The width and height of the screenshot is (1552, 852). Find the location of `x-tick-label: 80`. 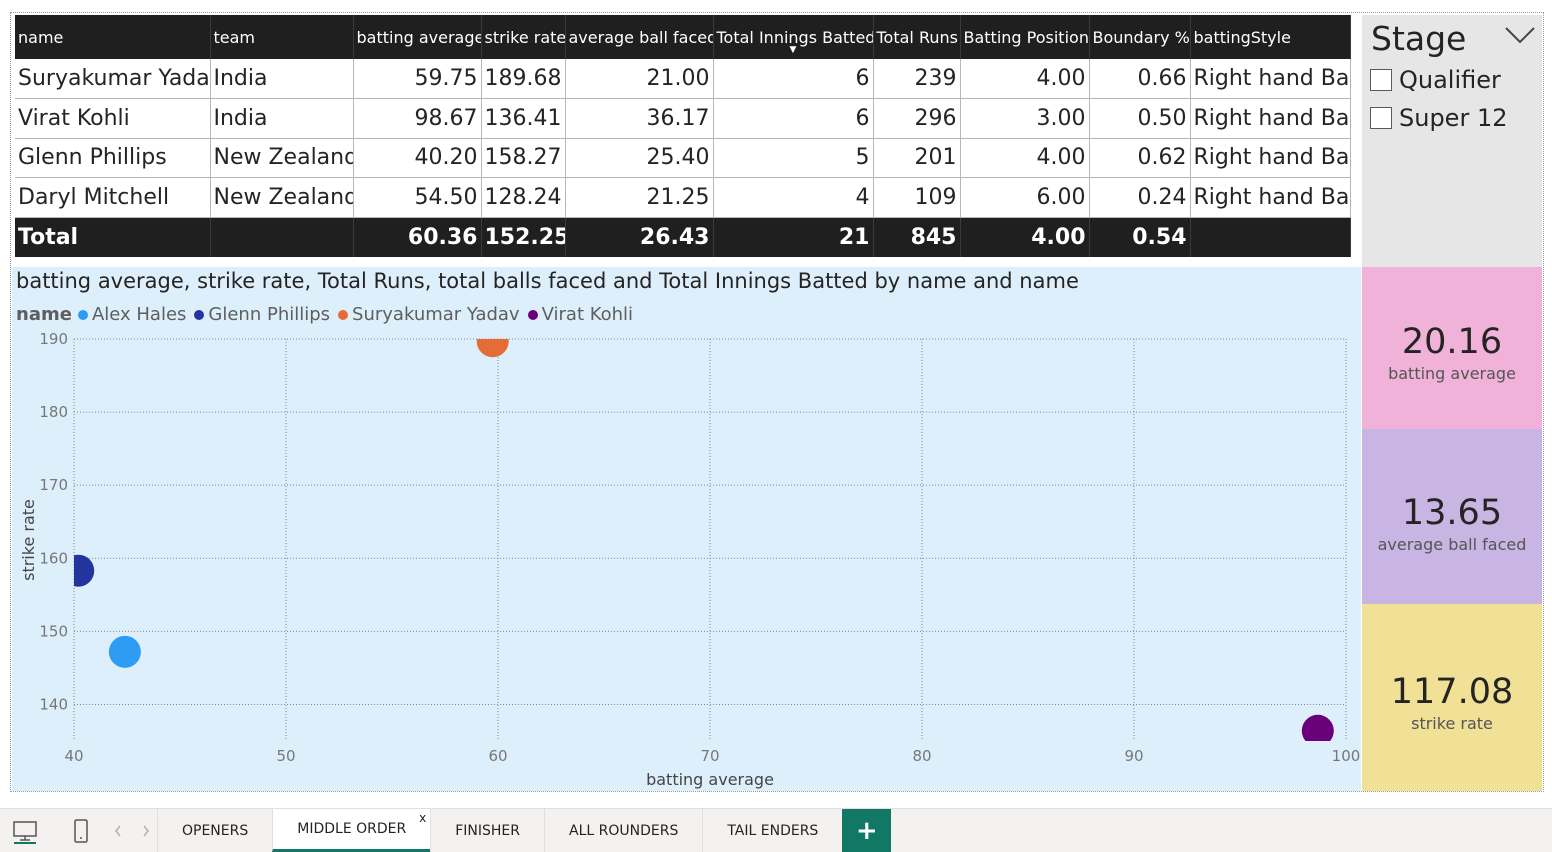

x-tick-label: 80 is located at coordinates (921, 756).